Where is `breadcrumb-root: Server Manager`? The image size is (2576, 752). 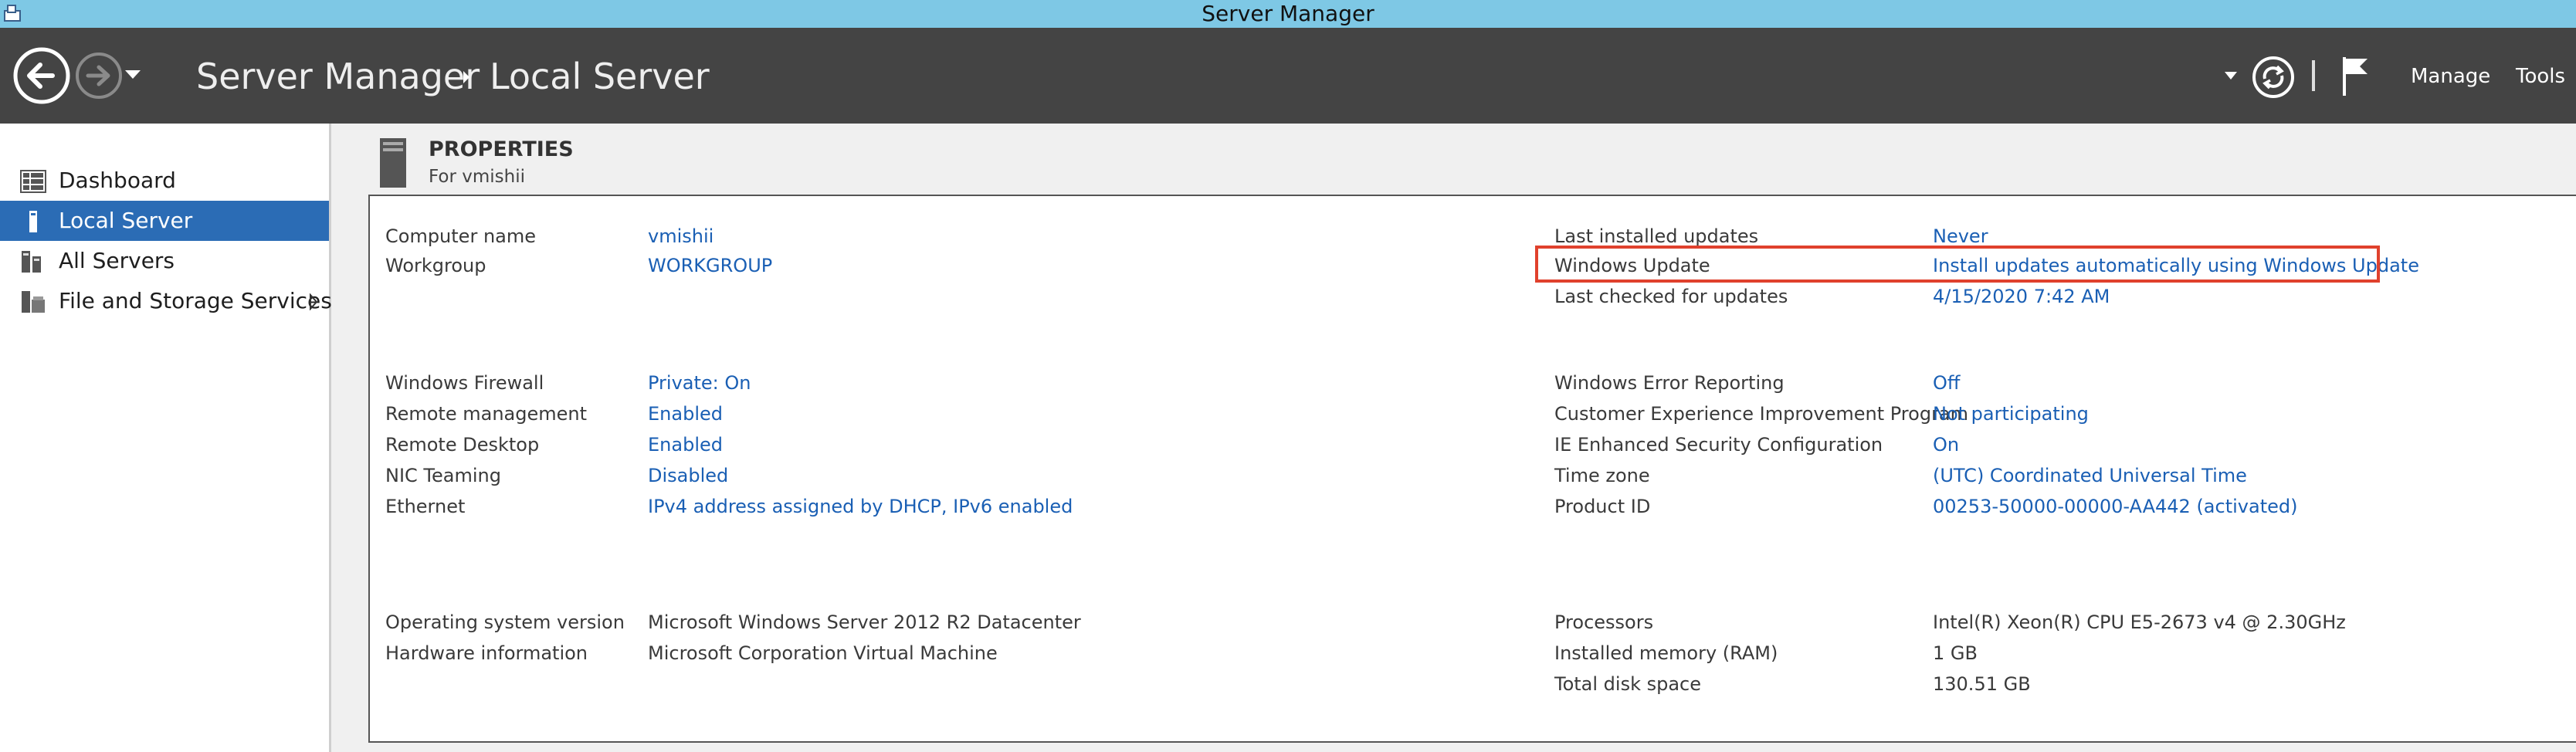 breadcrumb-root: Server Manager is located at coordinates (338, 76).